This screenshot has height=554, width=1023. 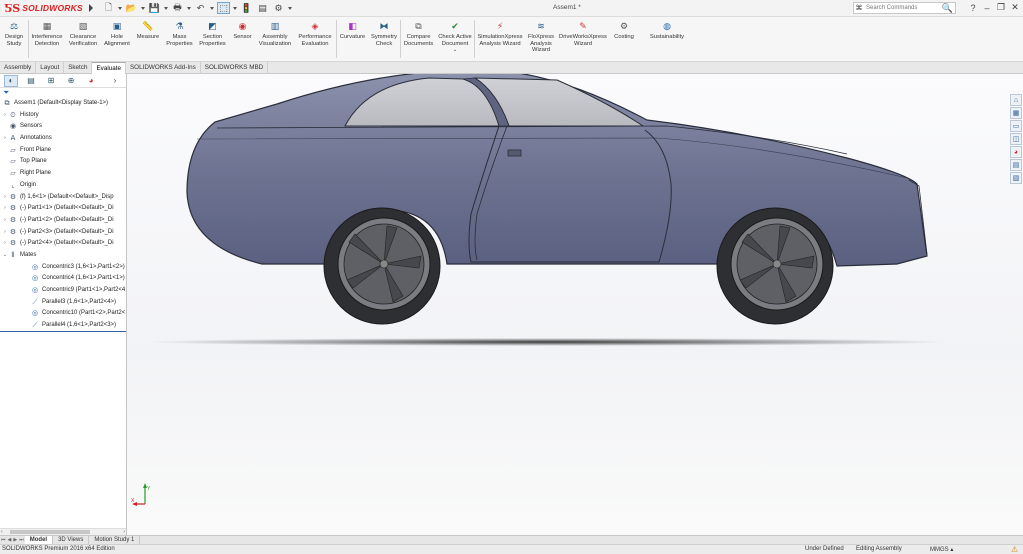 What do you see at coordinates (212, 32) in the screenshot?
I see `section-properties-button: ◩ Section Properties` at bounding box center [212, 32].